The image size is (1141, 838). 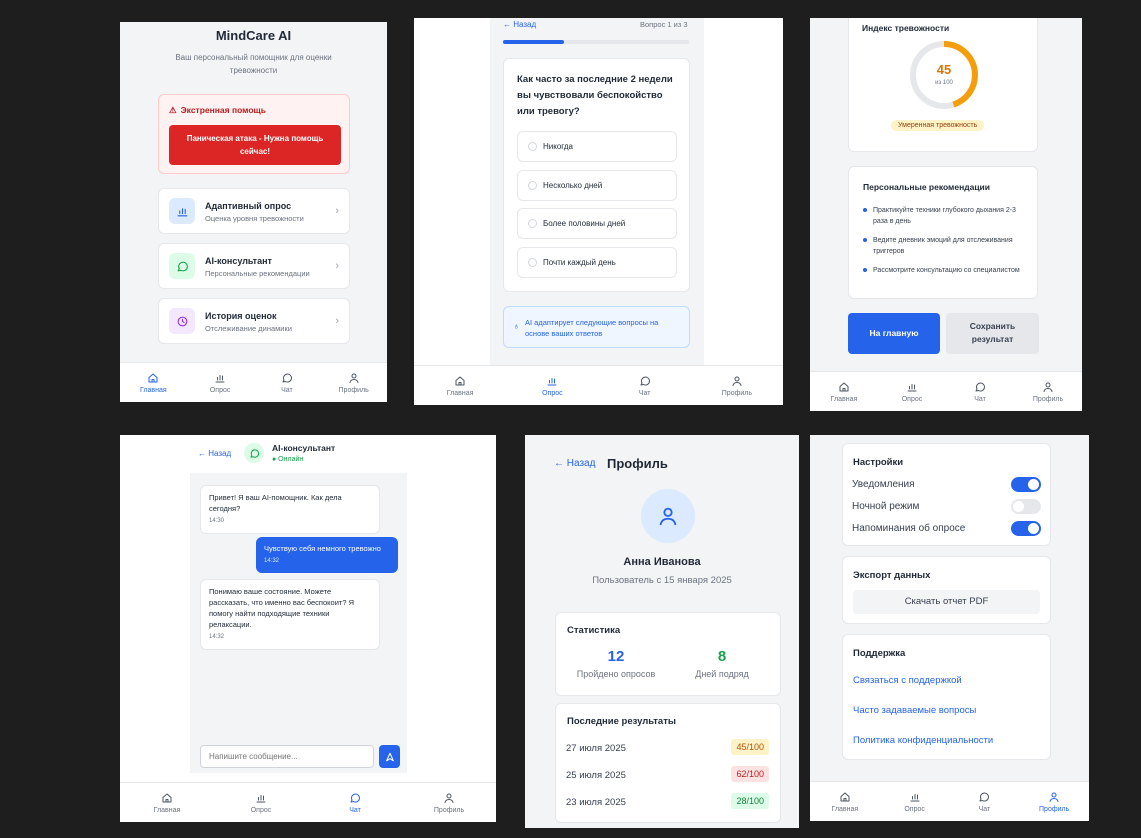 I want to click on chat-title: AI-консультант, so click(x=304, y=448).